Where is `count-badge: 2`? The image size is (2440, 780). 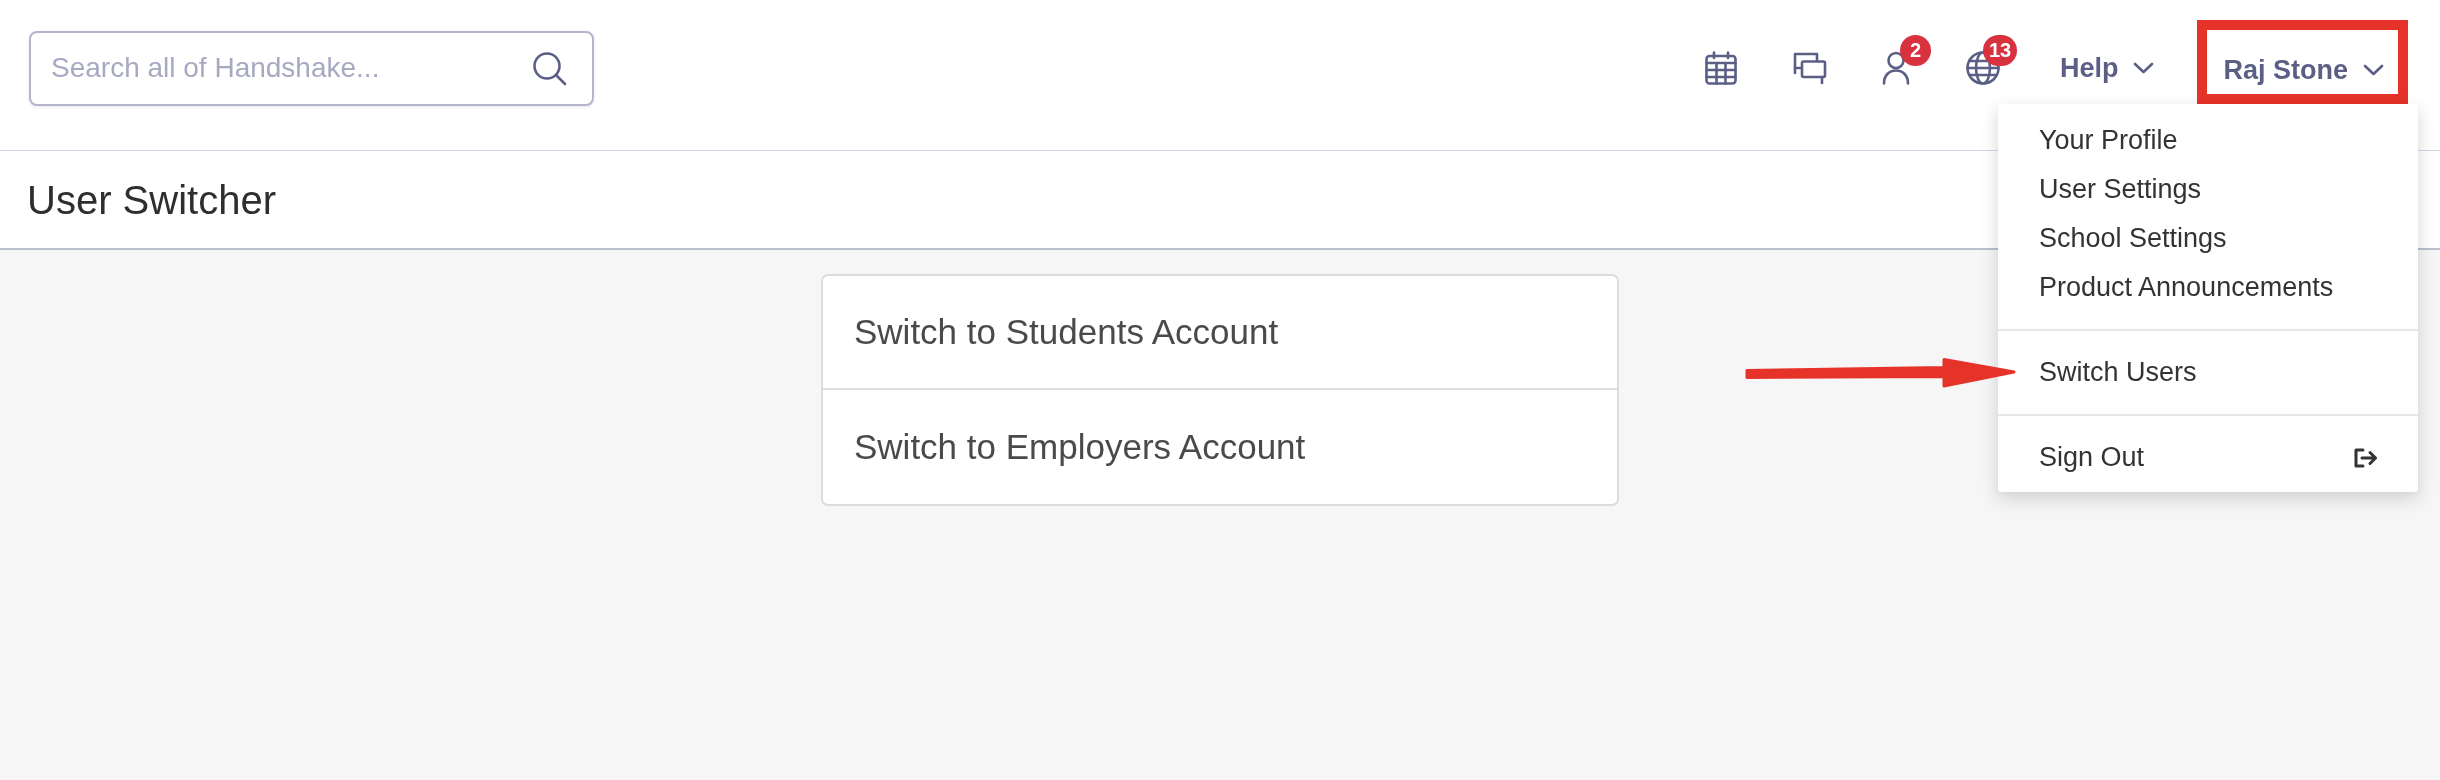
count-badge: 2 is located at coordinates (1915, 50).